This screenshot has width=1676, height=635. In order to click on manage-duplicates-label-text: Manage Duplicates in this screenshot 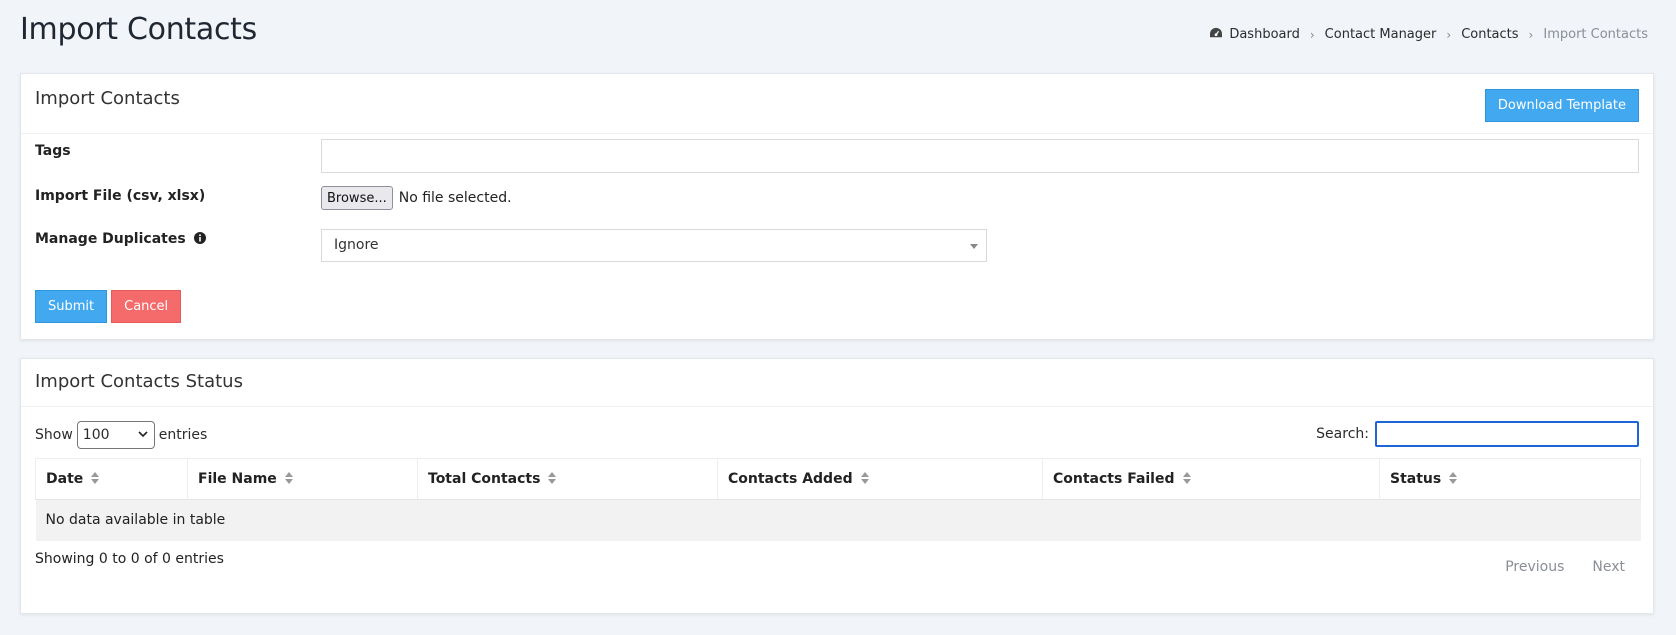, I will do `click(110, 239)`.